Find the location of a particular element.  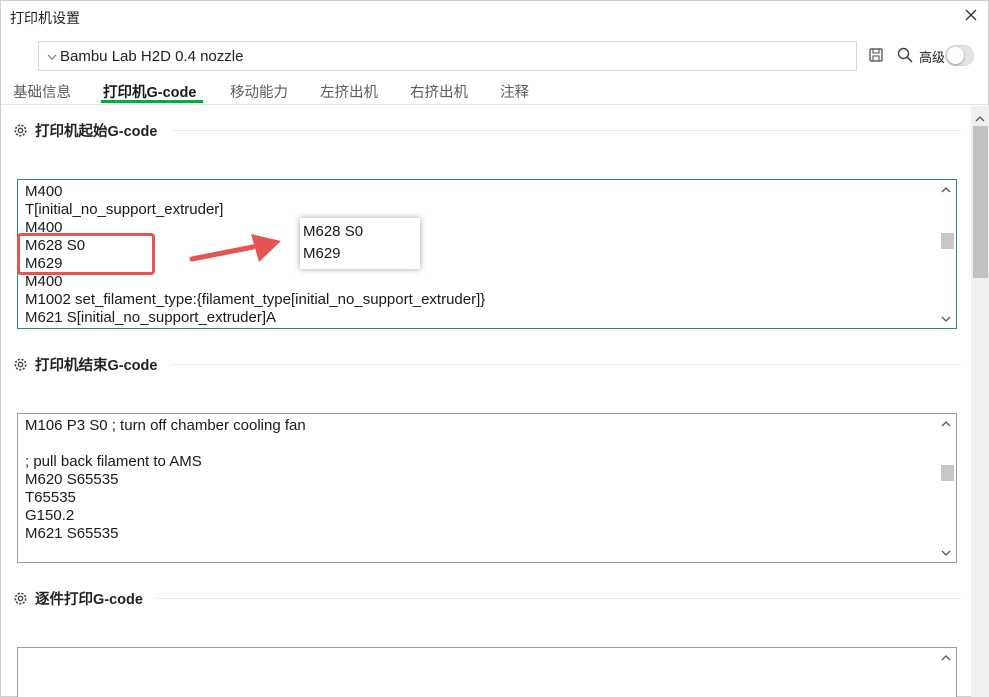

annotation-highlight-box is located at coordinates (86, 254).